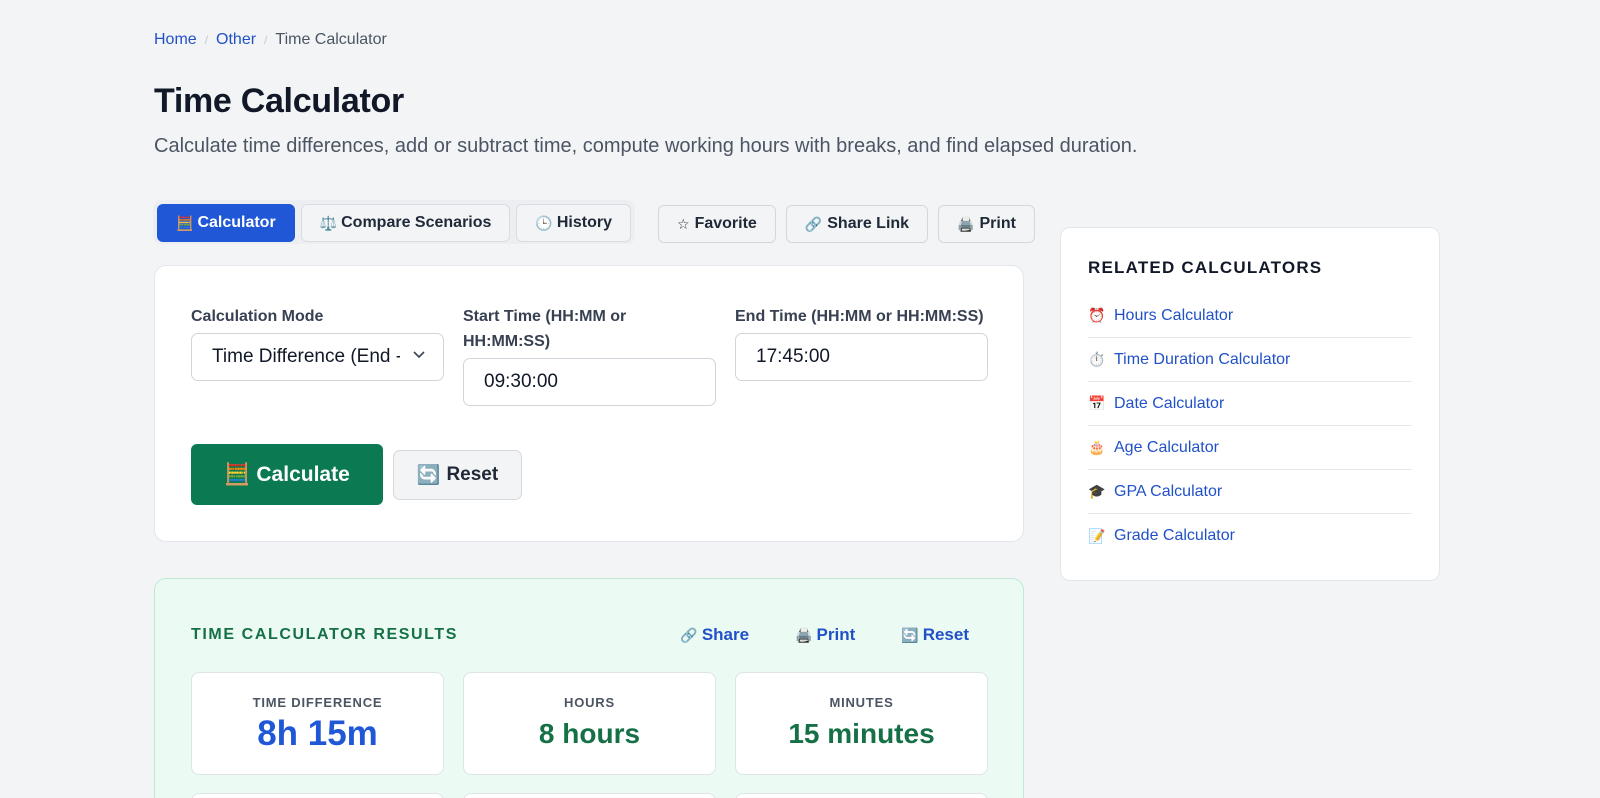  What do you see at coordinates (303, 474) in the screenshot?
I see `calculate-label: Calculate` at bounding box center [303, 474].